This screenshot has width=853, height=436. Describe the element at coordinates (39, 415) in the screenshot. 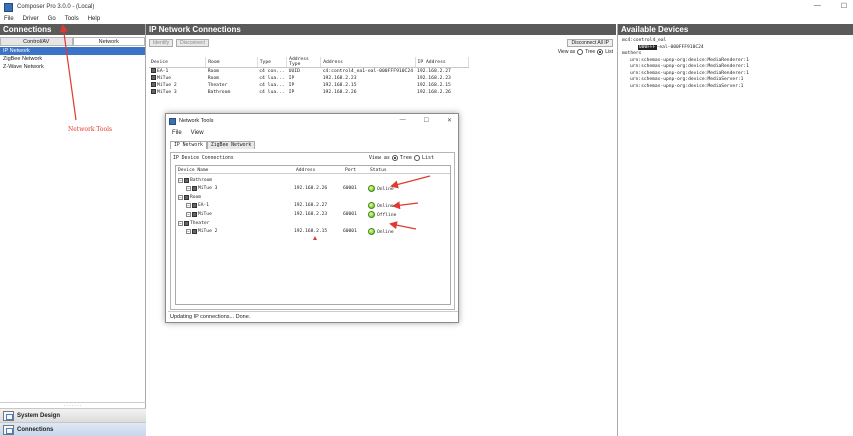

I see `system-design-label: System Design` at that location.